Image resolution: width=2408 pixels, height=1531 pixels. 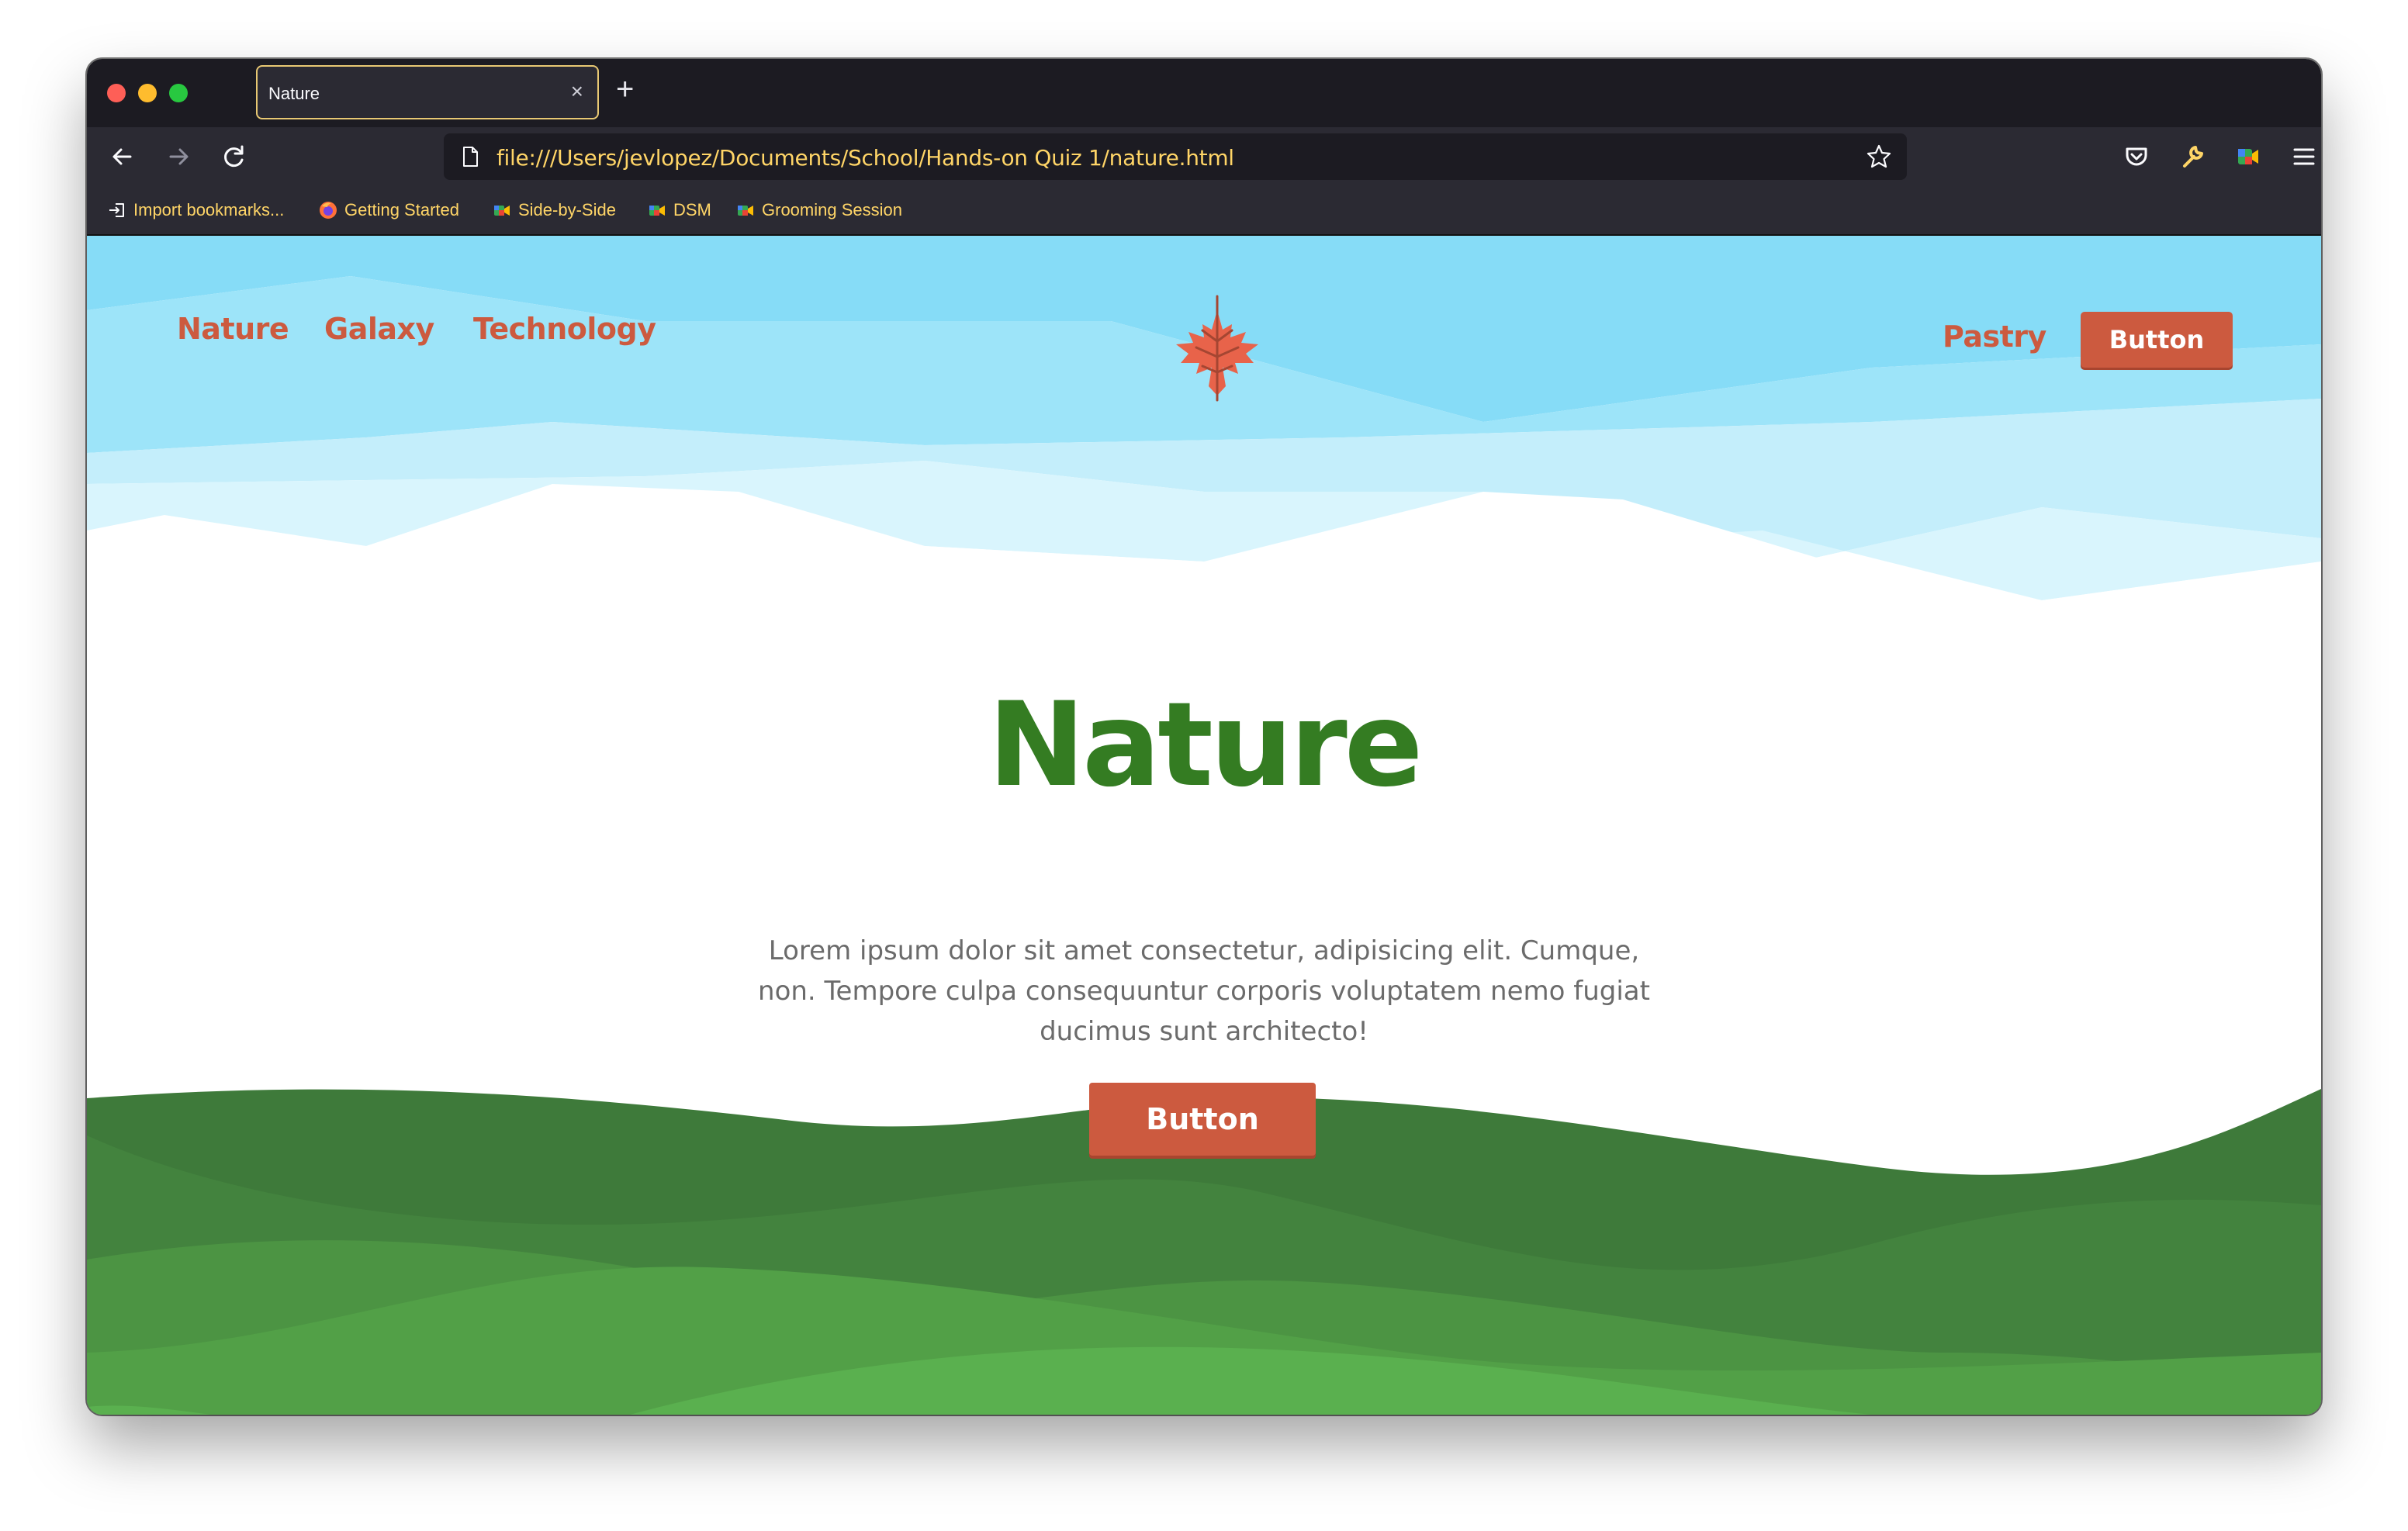 I want to click on nav-link-nature: Nature, so click(x=233, y=329).